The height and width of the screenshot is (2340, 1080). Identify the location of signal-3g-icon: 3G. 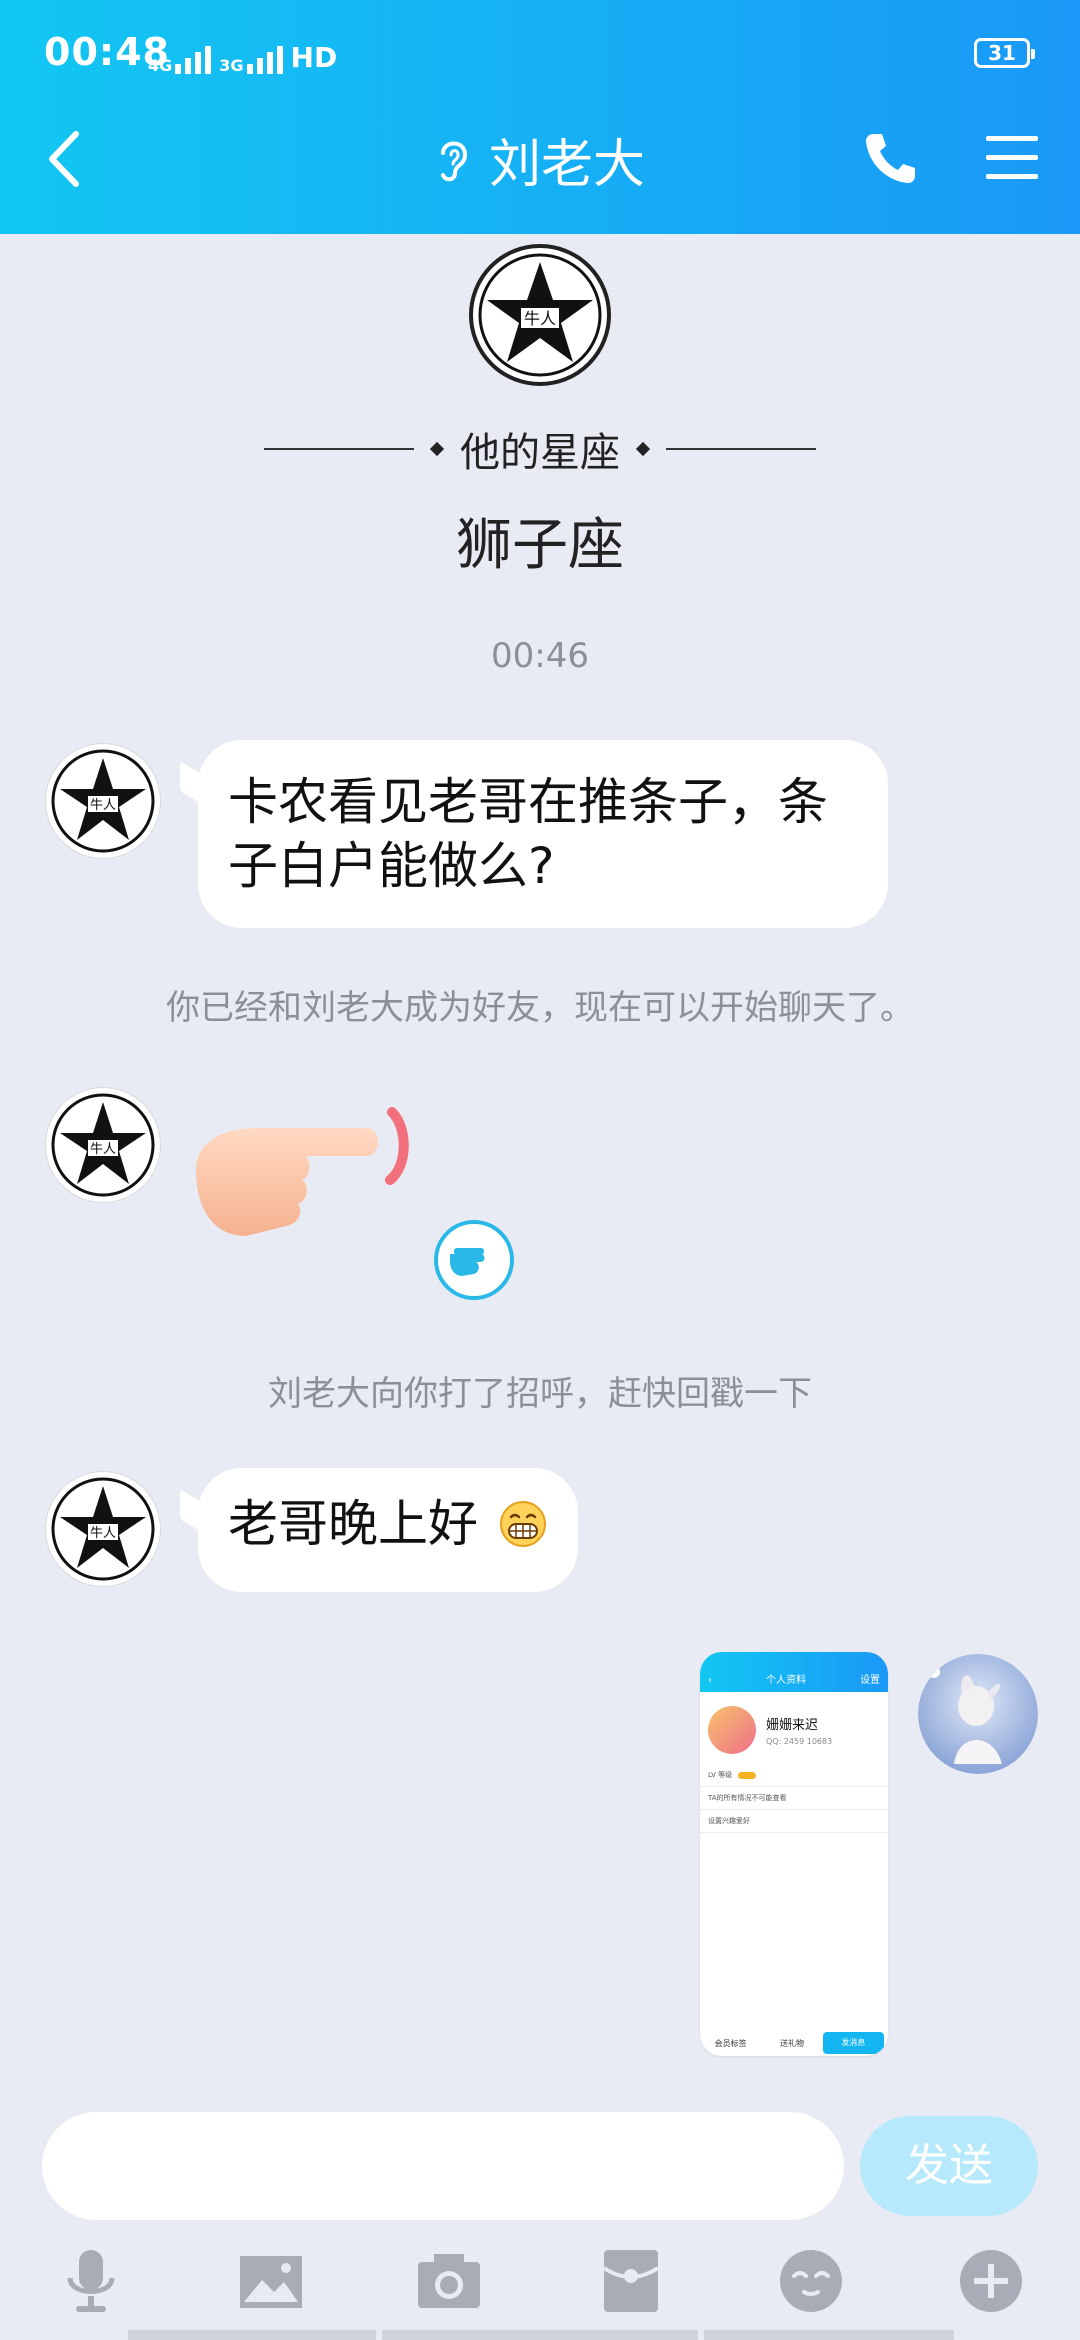
(251, 59).